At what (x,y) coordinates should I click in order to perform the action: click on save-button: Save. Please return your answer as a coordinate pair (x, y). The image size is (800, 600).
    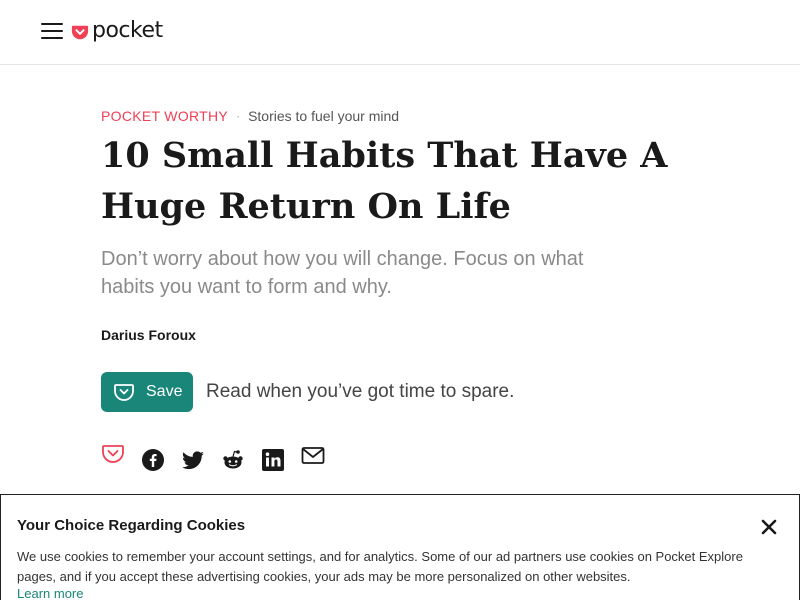
    Looking at the image, I should click on (147, 392).